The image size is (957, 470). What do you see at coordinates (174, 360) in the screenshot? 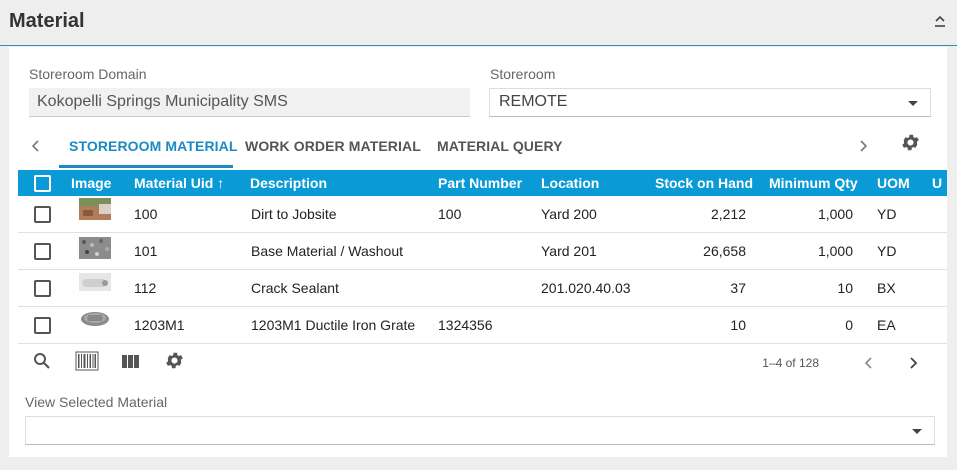
I see `table-settings-icon` at bounding box center [174, 360].